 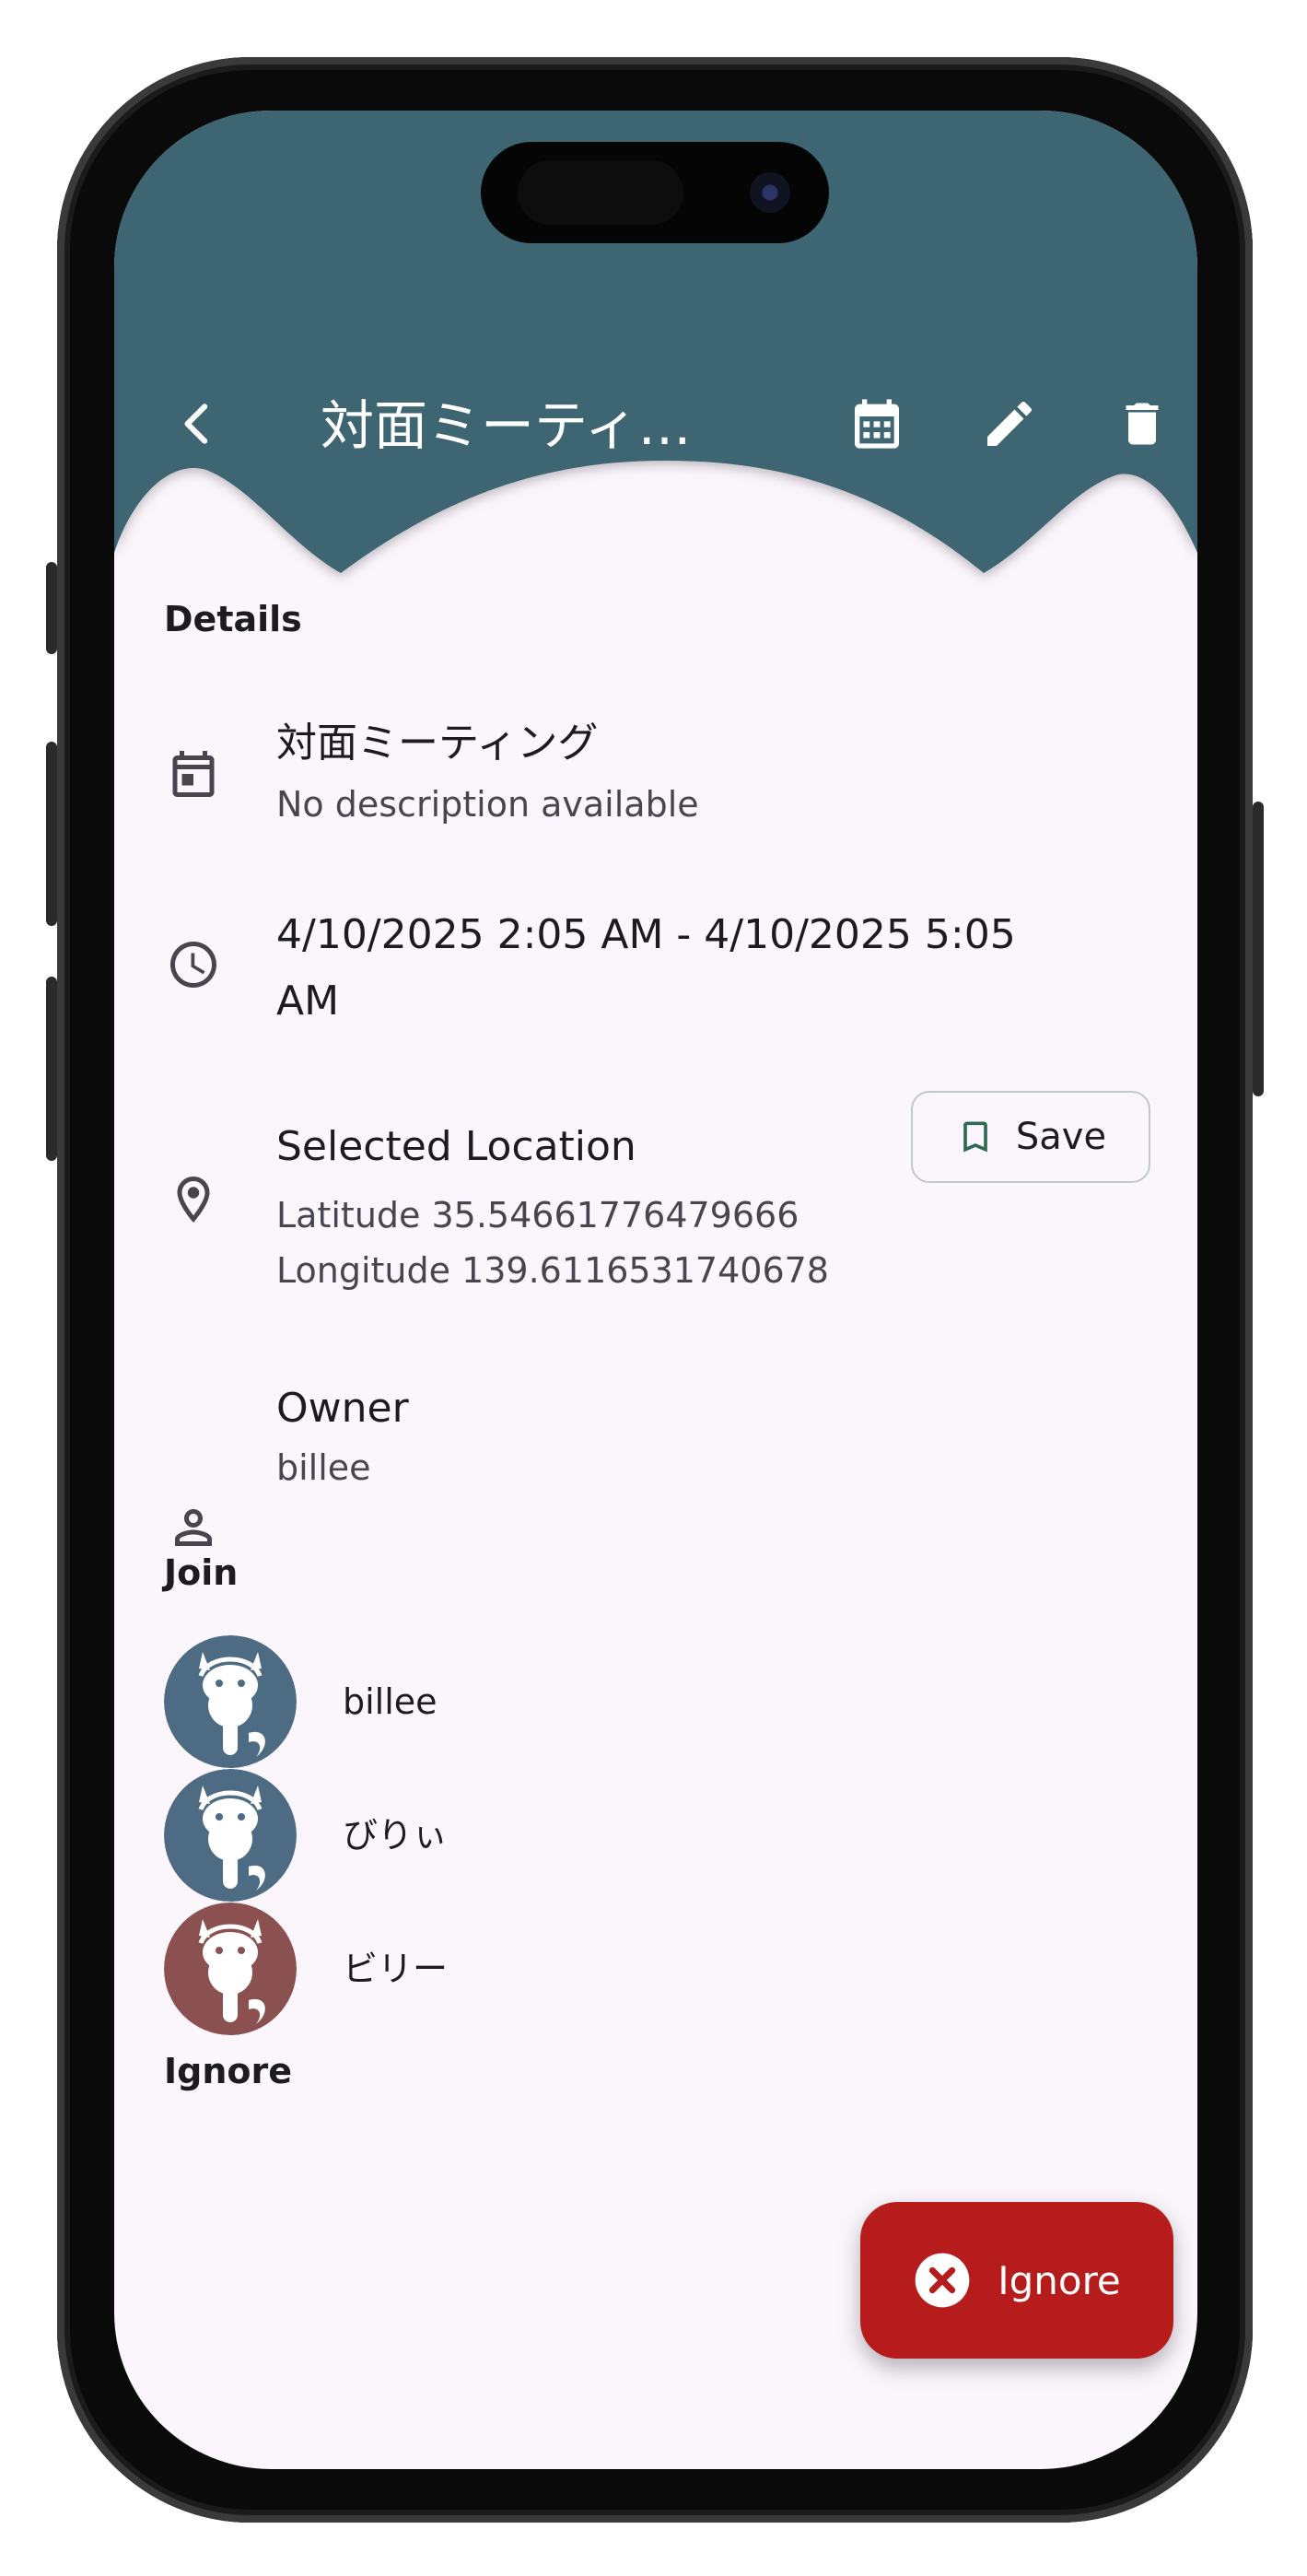 What do you see at coordinates (52, 834) in the screenshot?
I see `volume-up-button` at bounding box center [52, 834].